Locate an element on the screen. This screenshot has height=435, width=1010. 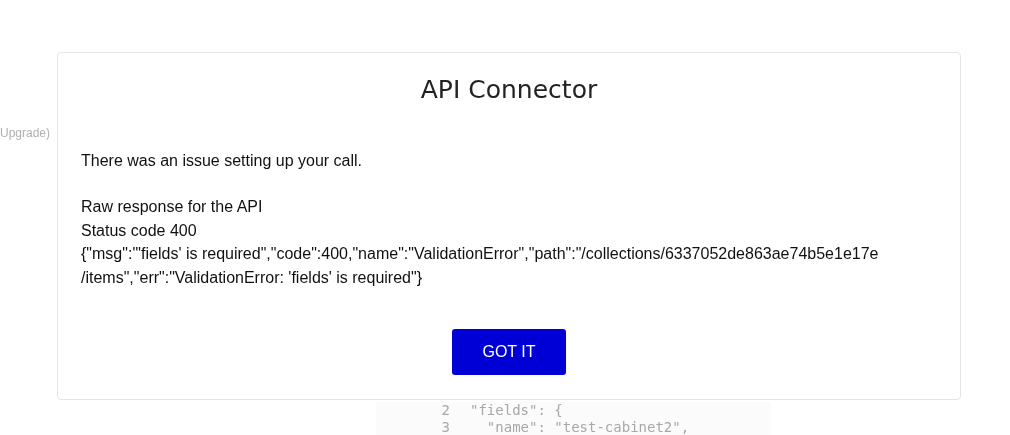
line-number: 3 is located at coordinates (445, 427).